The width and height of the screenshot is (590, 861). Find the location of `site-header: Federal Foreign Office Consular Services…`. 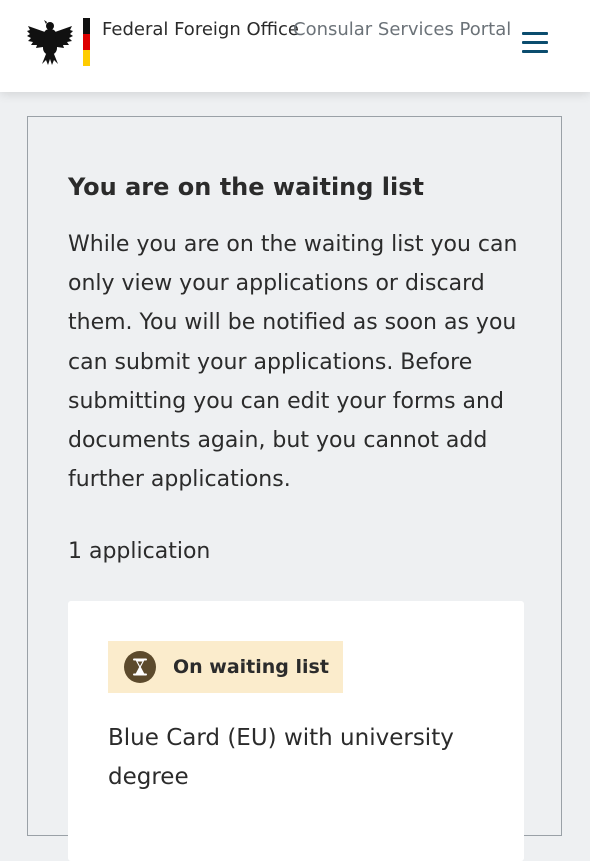

site-header: Federal Foreign Office Consular Services… is located at coordinates (295, 46).